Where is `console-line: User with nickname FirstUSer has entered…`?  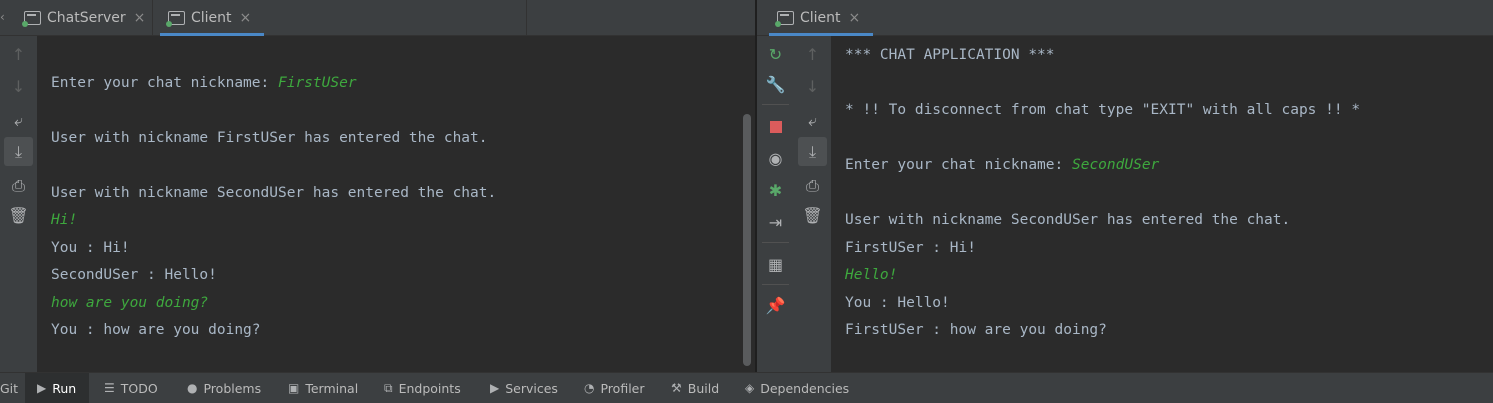 console-line: User with nickname FirstUSer has entered… is located at coordinates (269, 138).